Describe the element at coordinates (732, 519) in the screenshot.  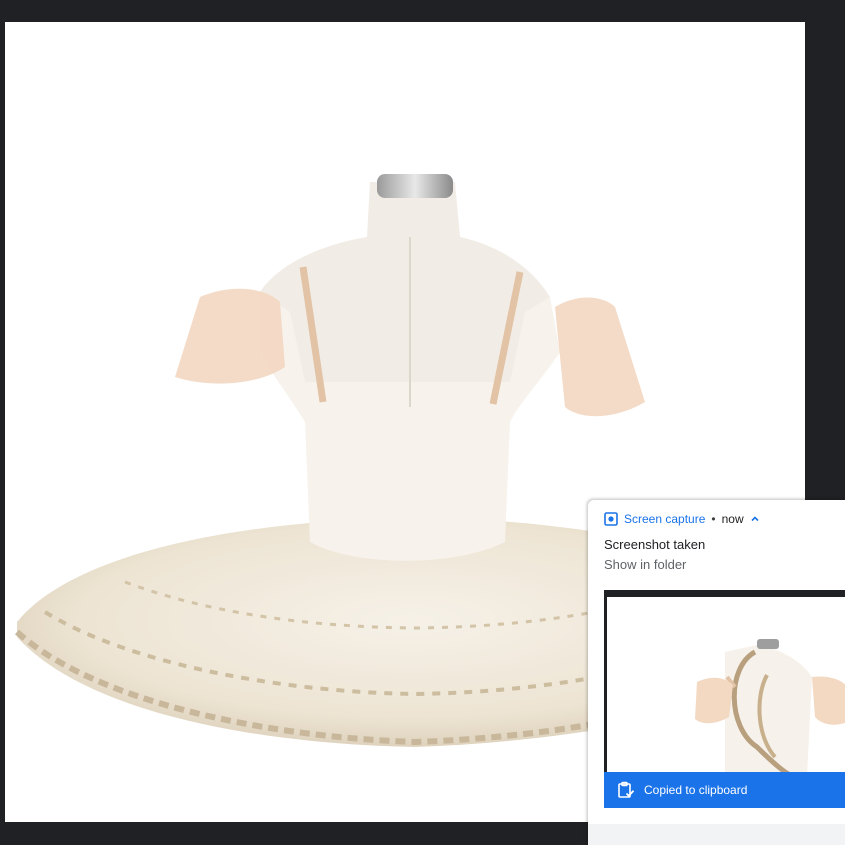
I see `notification-time: now` at that location.